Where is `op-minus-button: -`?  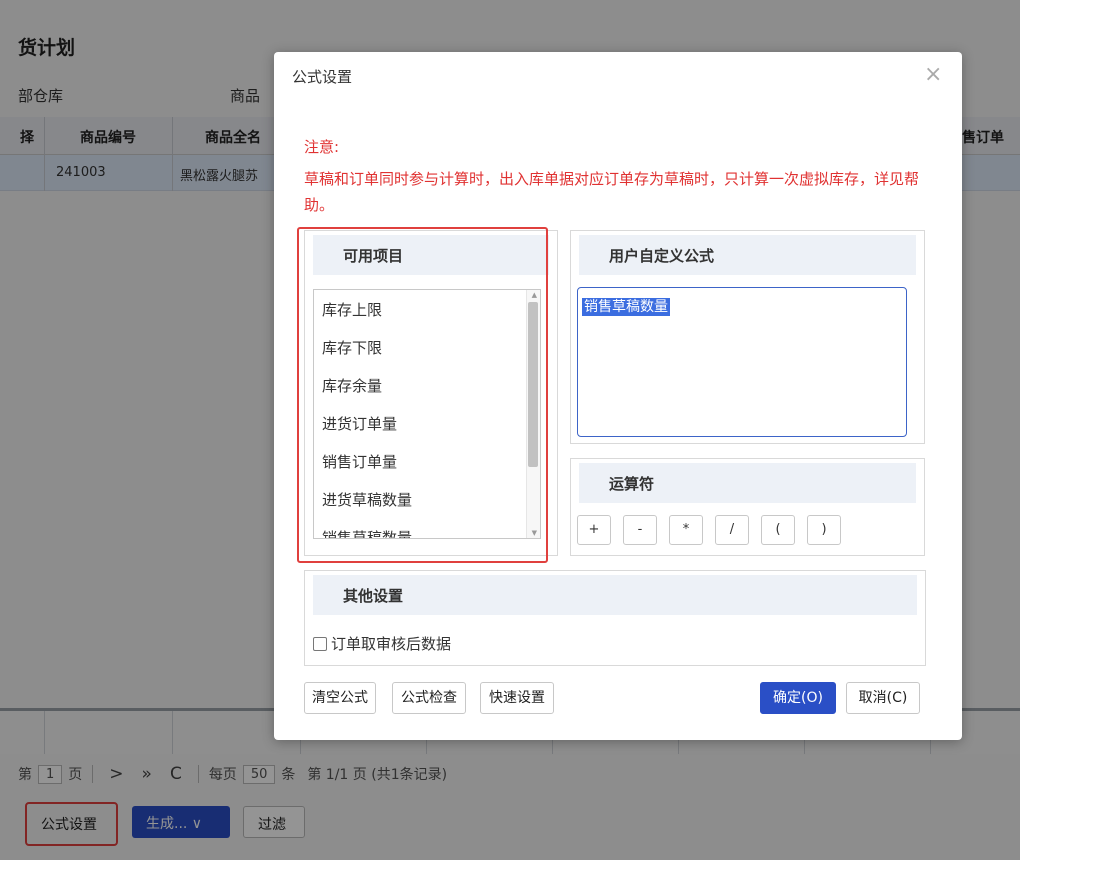 op-minus-button: - is located at coordinates (640, 530).